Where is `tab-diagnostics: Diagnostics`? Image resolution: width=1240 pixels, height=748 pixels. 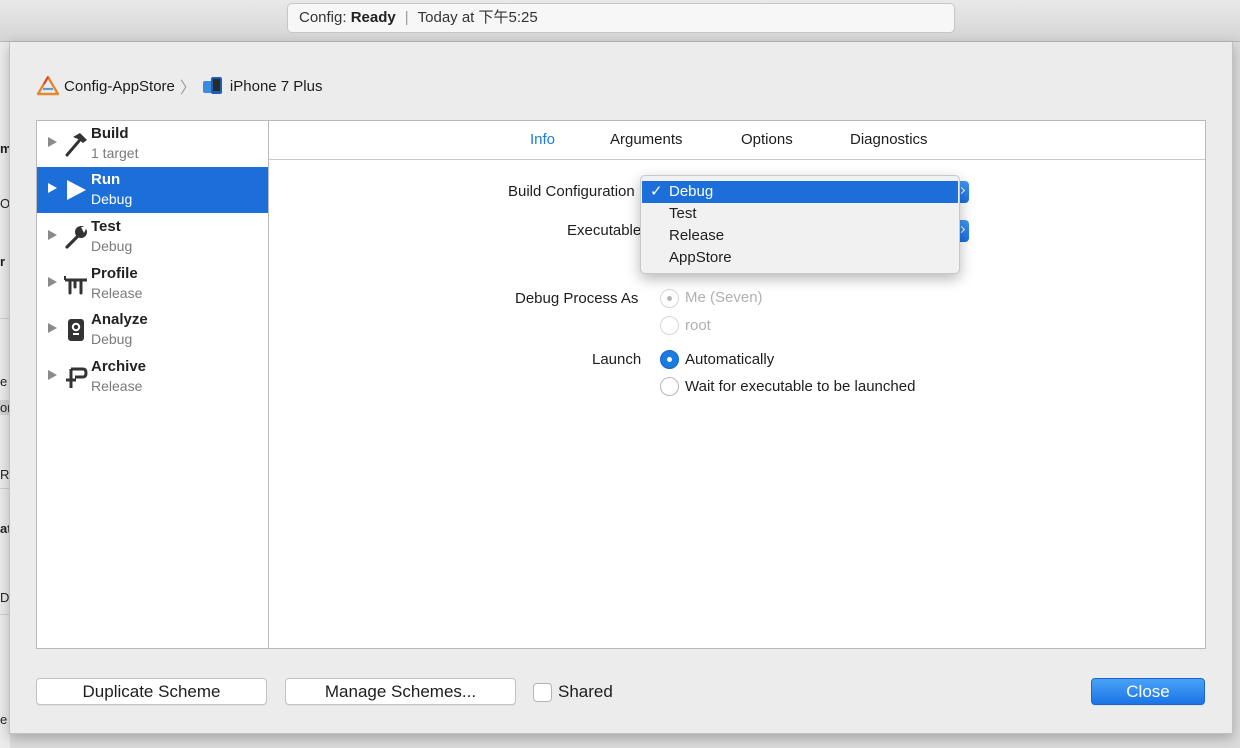
tab-diagnostics: Diagnostics is located at coordinates (889, 139).